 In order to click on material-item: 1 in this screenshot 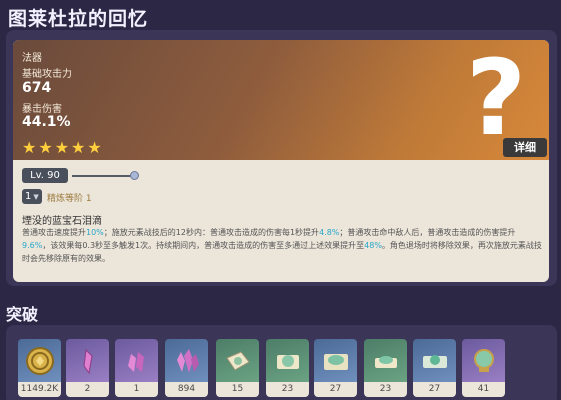, I will do `click(136, 368)`.